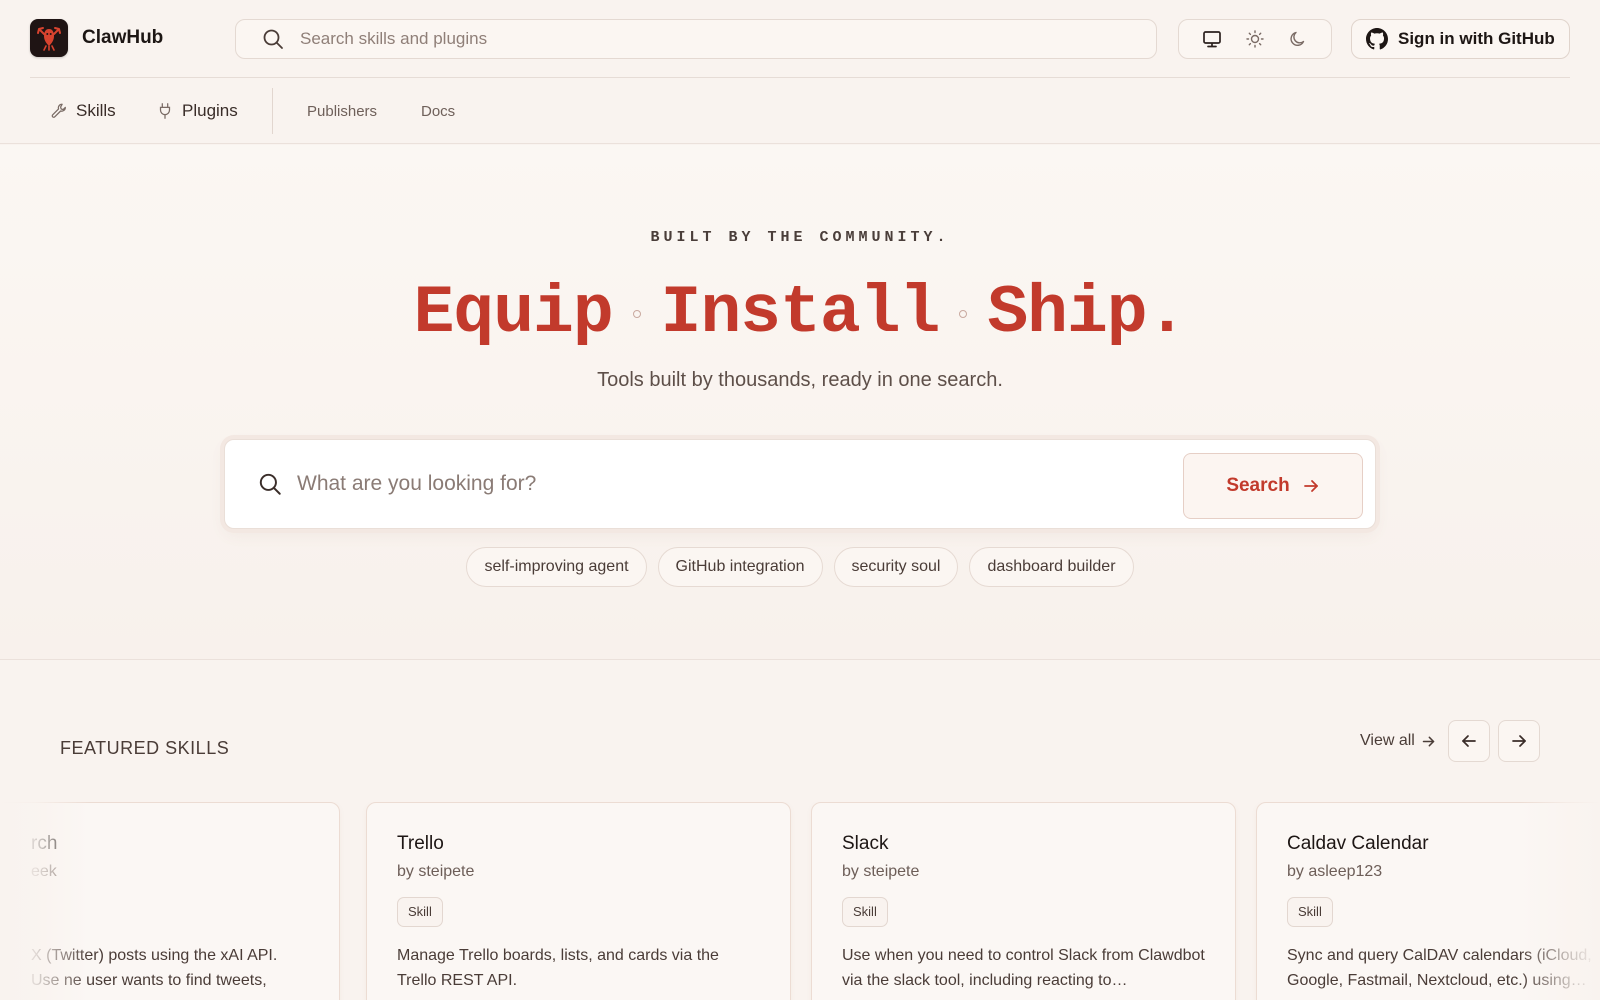 The height and width of the screenshot is (1000, 1600). I want to click on nav-item-docs: Docs, so click(438, 111).